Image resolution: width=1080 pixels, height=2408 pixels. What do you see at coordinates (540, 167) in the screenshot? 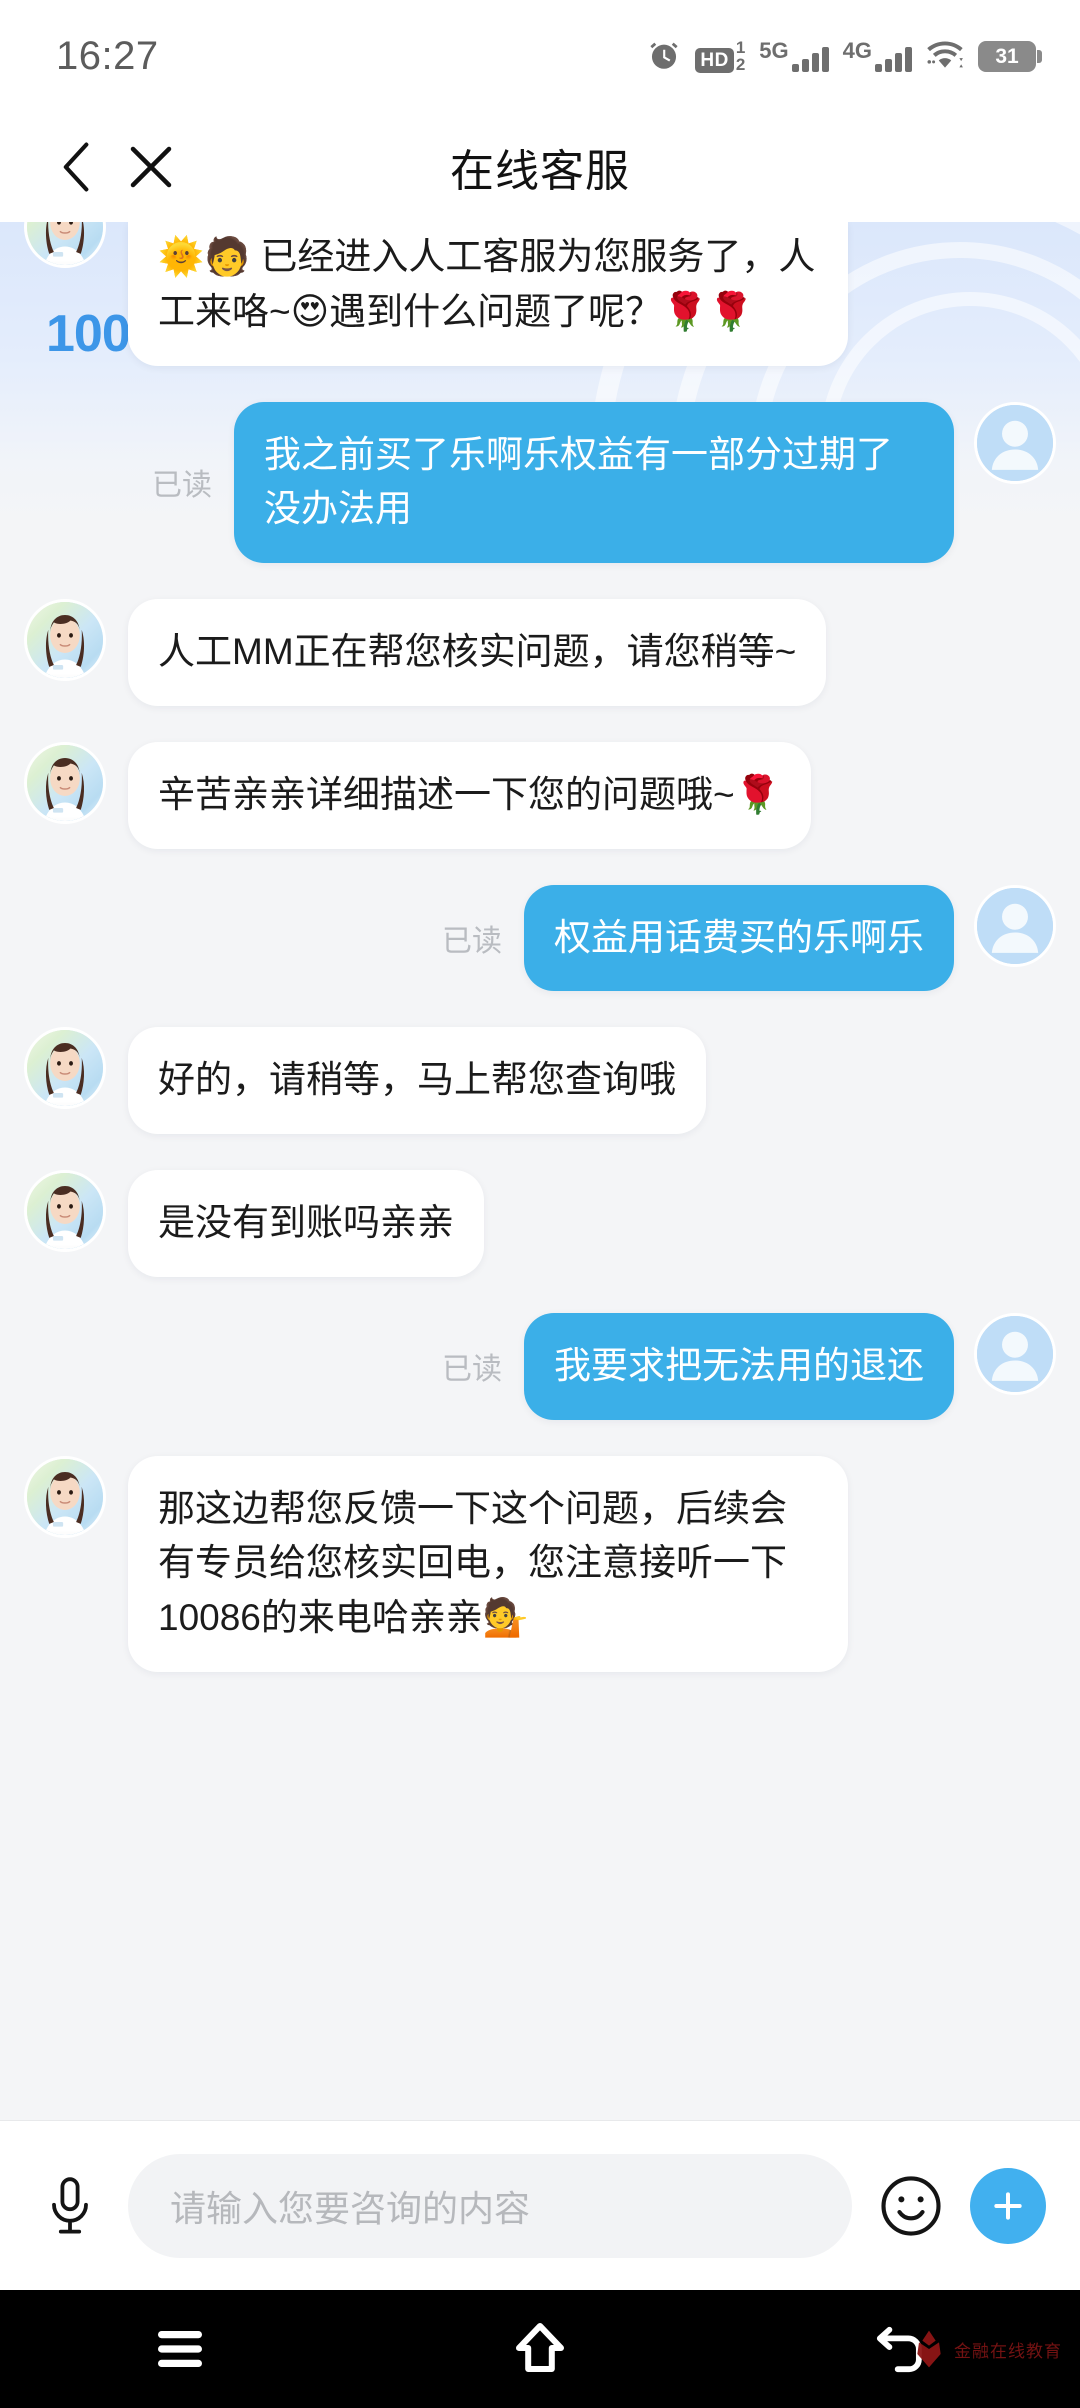
I see `app-header: 在线客服` at bounding box center [540, 167].